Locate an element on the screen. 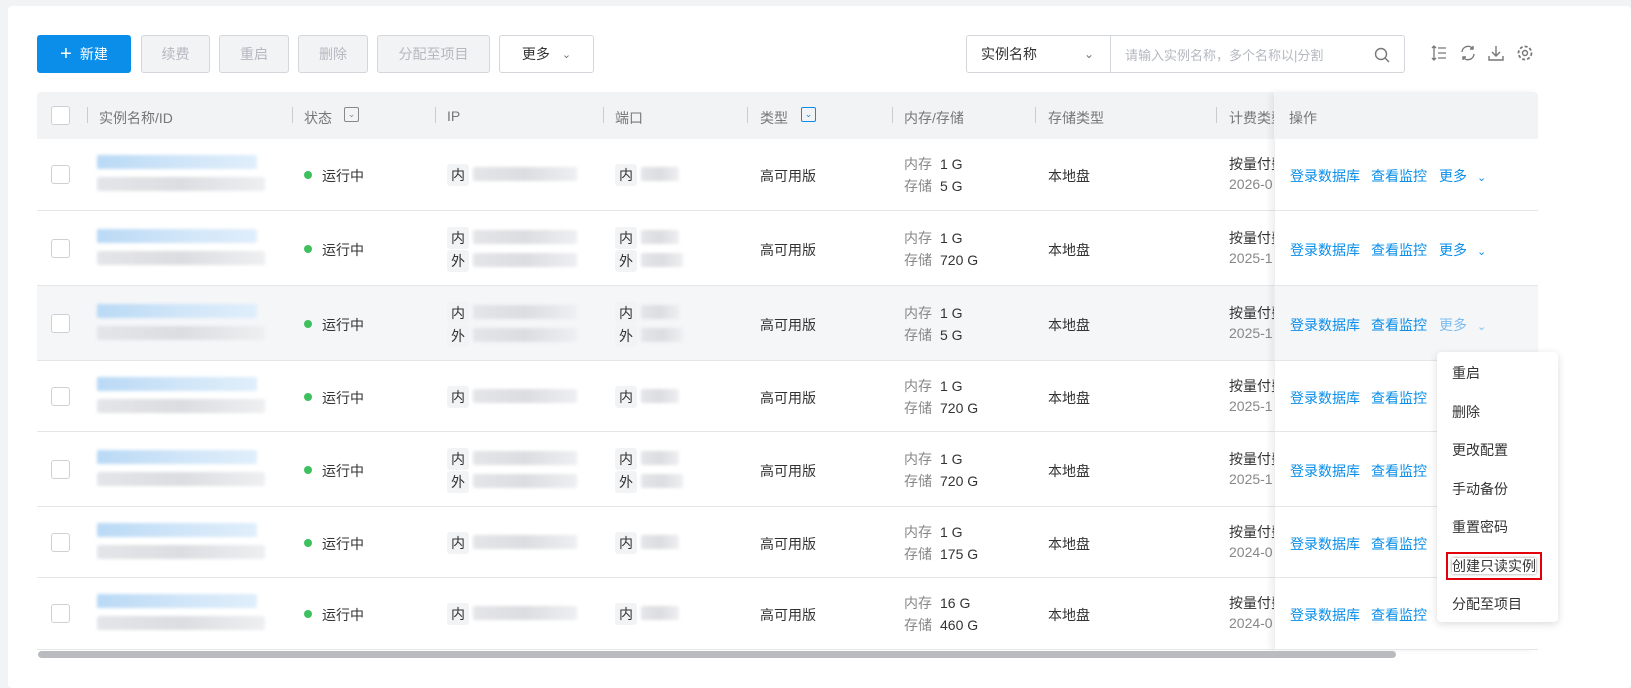  disk-value: 175 G is located at coordinates (959, 553).